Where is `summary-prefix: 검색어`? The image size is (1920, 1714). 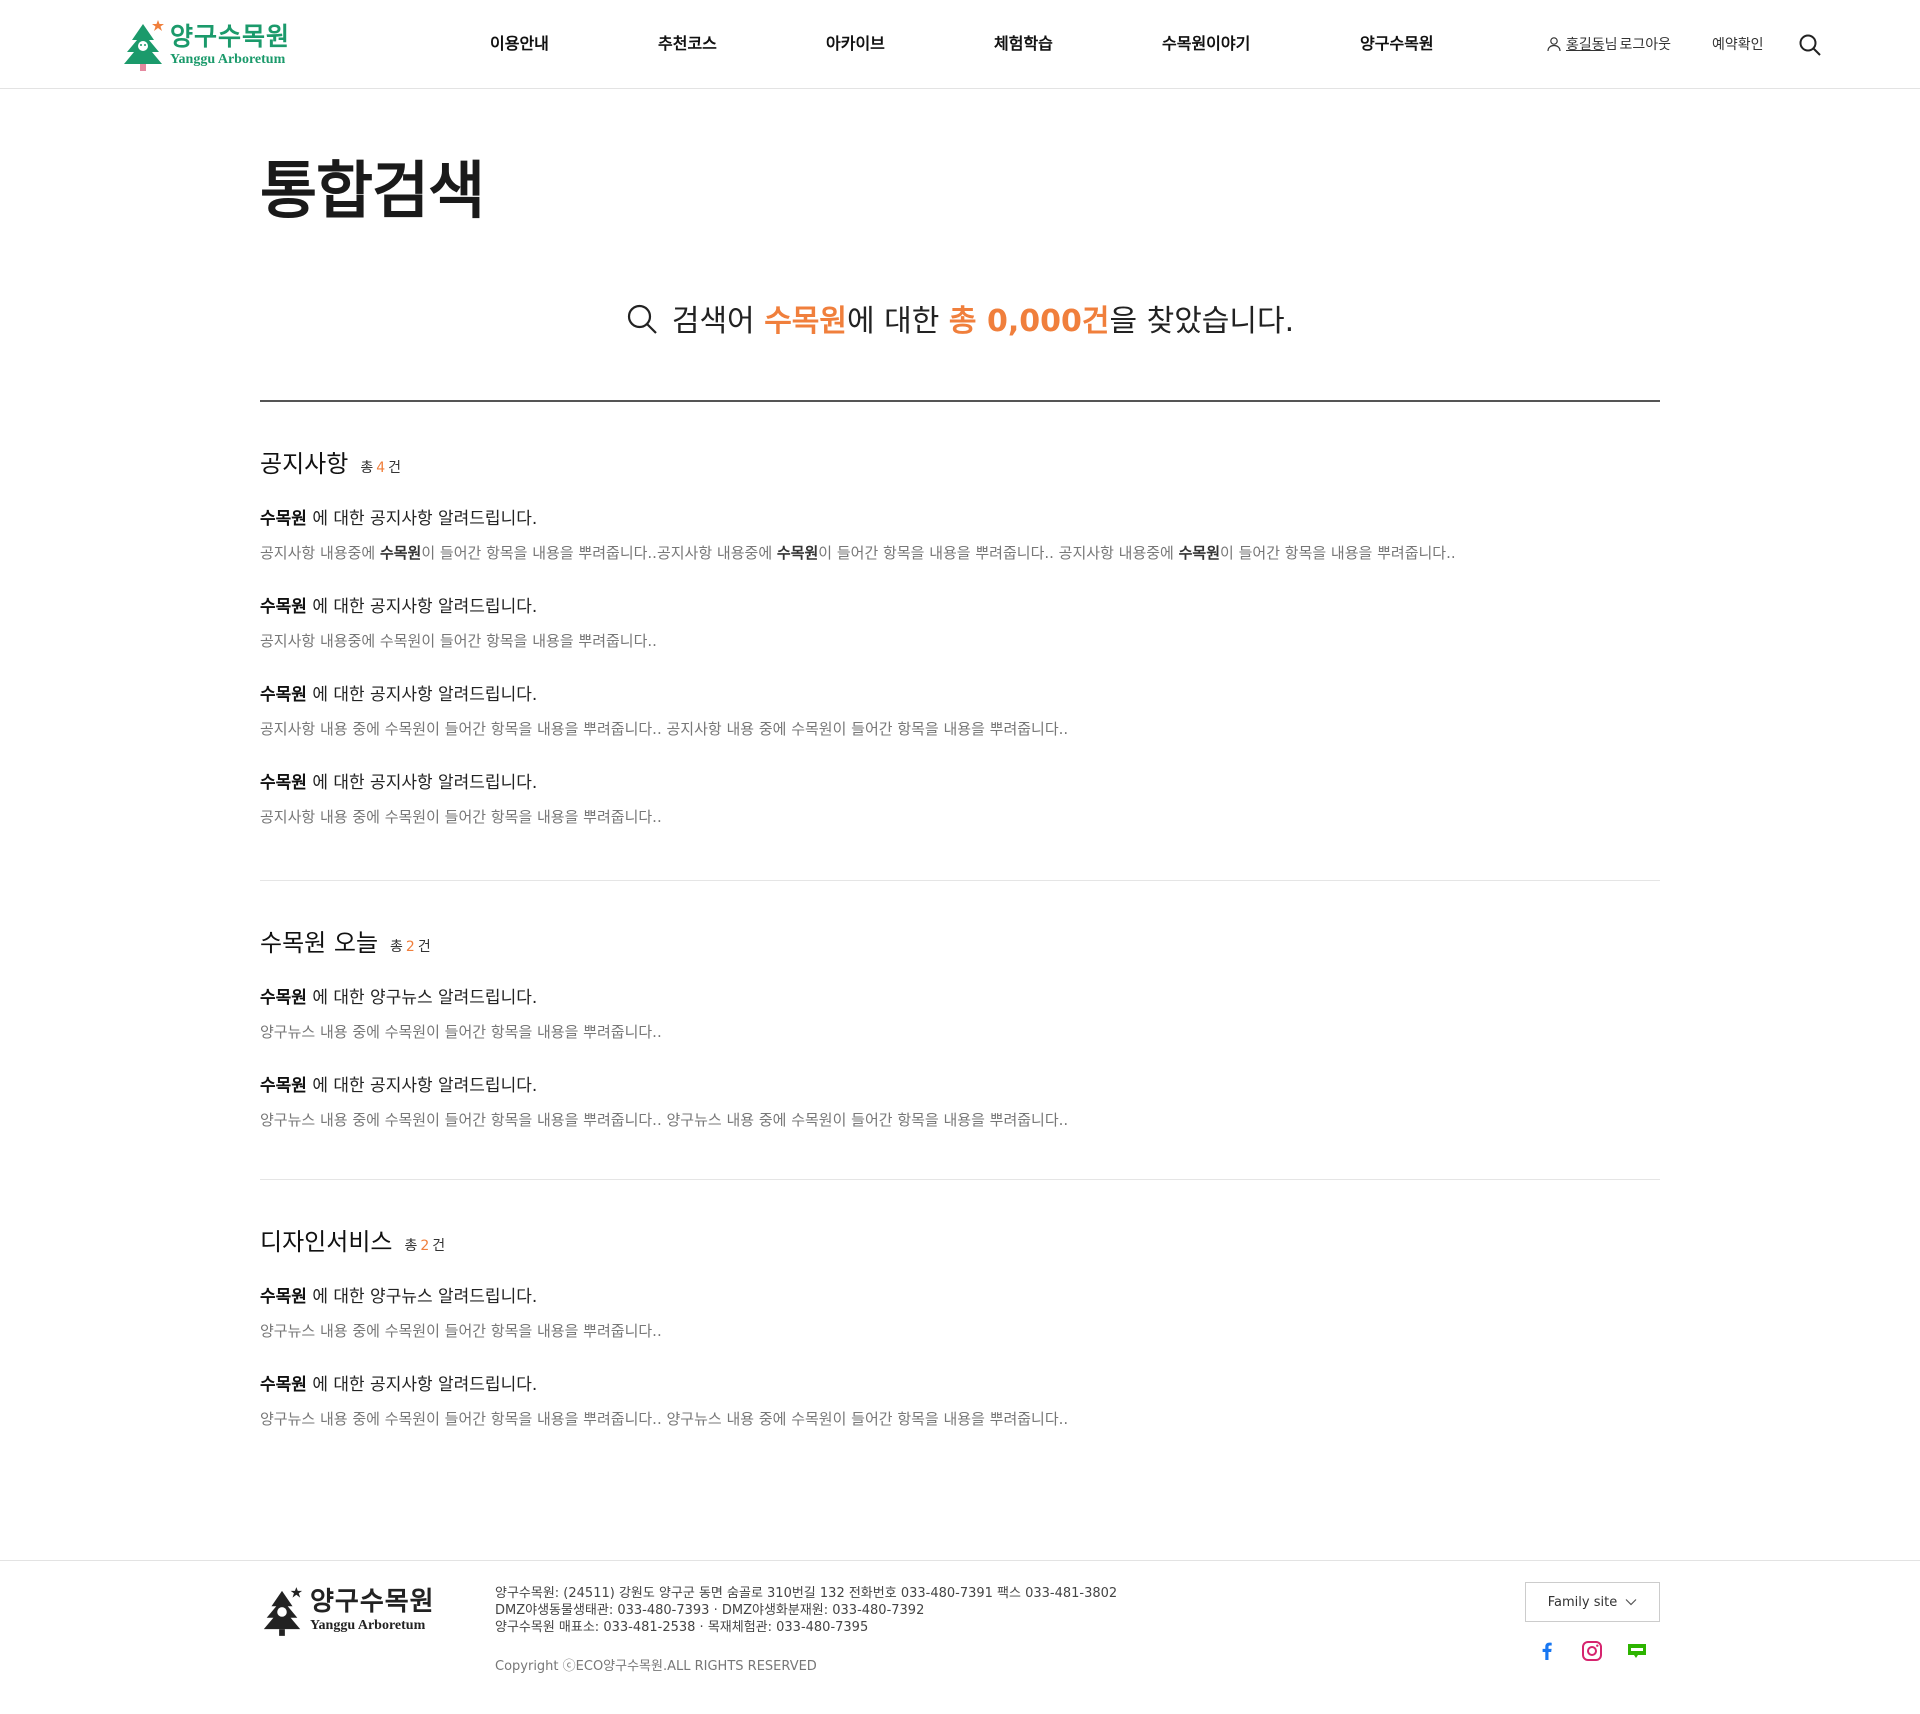 summary-prefix: 검색어 is located at coordinates (713, 321).